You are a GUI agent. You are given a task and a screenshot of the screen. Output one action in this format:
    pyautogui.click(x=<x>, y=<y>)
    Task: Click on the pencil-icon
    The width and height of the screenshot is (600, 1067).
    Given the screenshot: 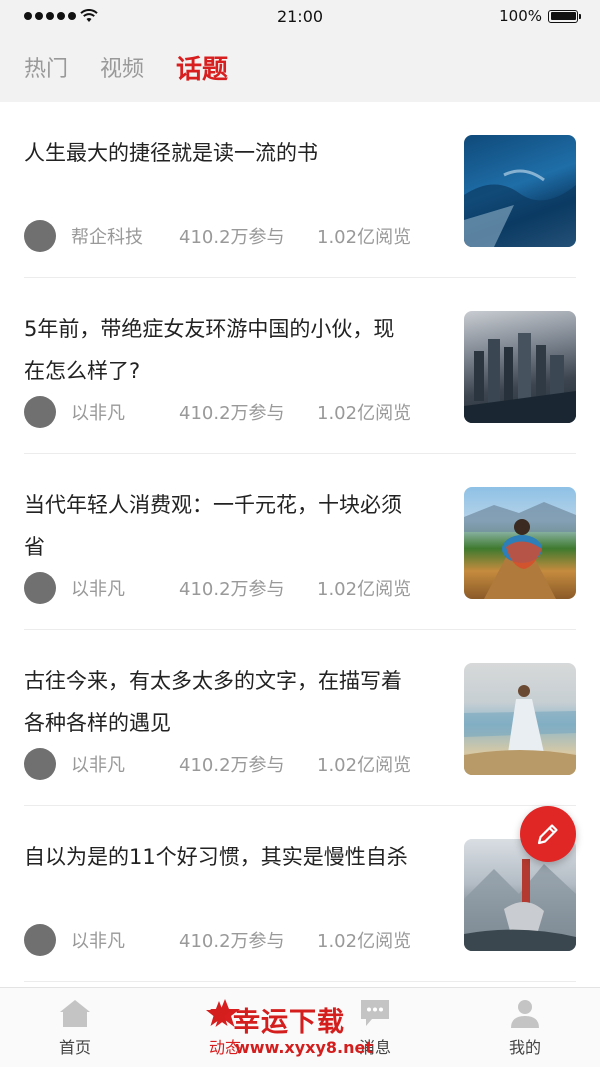 What is the action you would take?
    pyautogui.click(x=547, y=834)
    